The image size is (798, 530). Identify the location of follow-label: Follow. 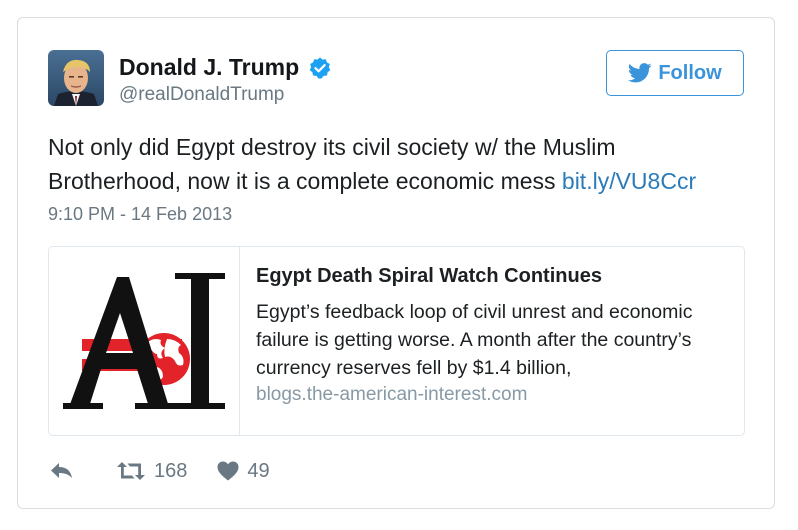
(690, 72).